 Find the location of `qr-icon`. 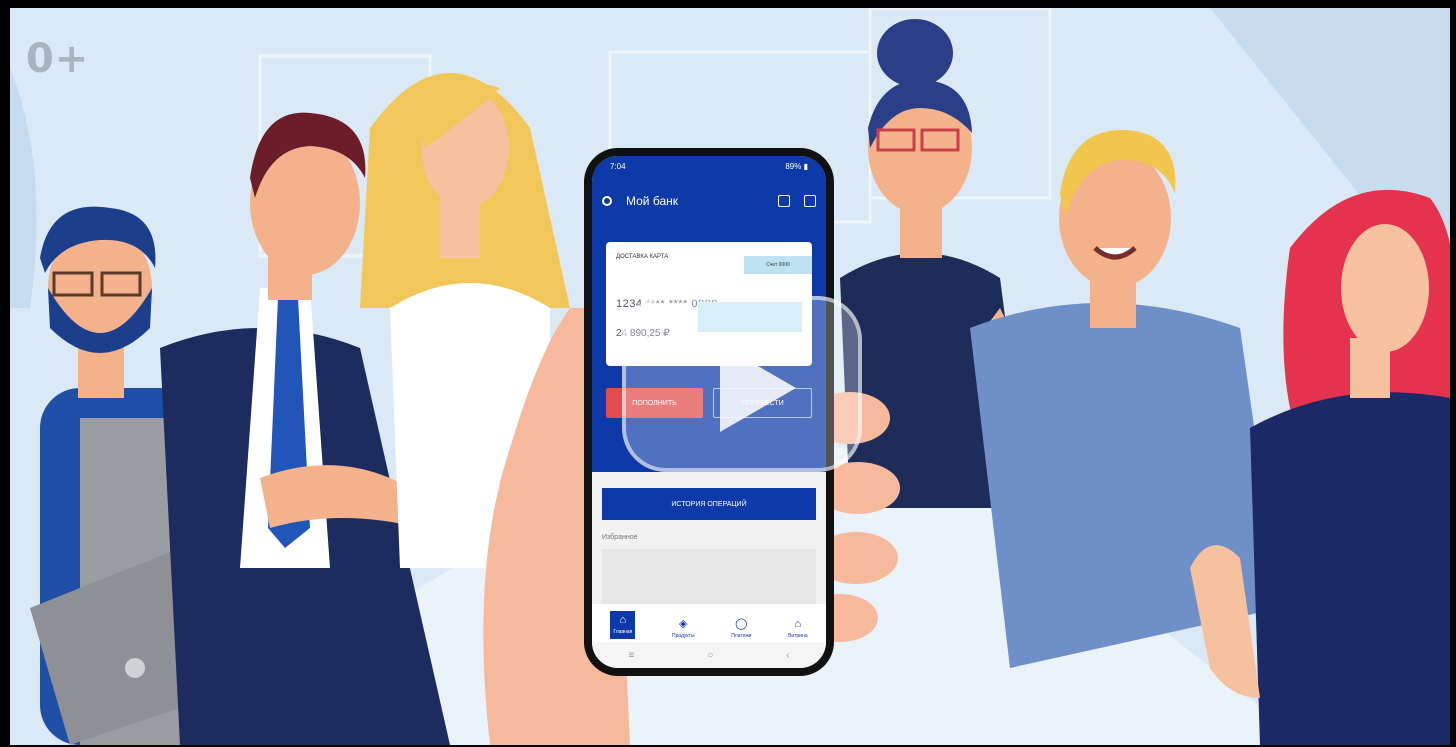

qr-icon is located at coordinates (810, 201).